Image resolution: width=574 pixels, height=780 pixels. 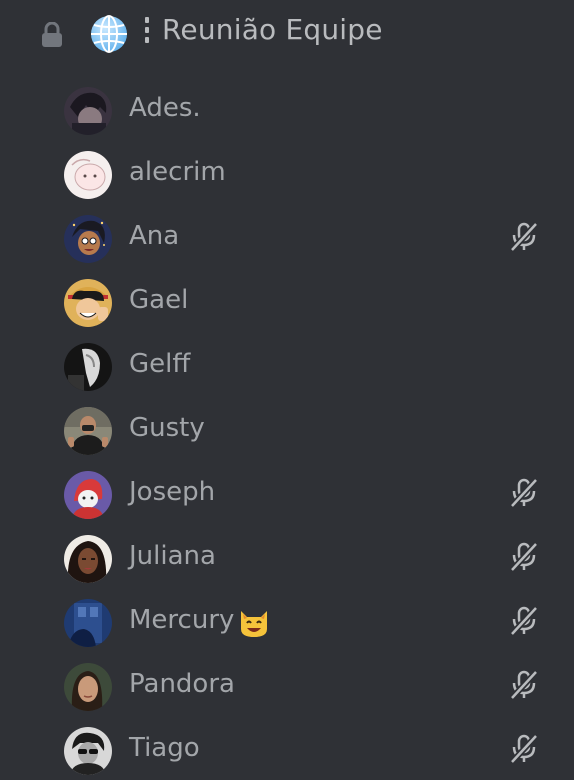 I want to click on user-name: Ana, so click(x=154, y=236).